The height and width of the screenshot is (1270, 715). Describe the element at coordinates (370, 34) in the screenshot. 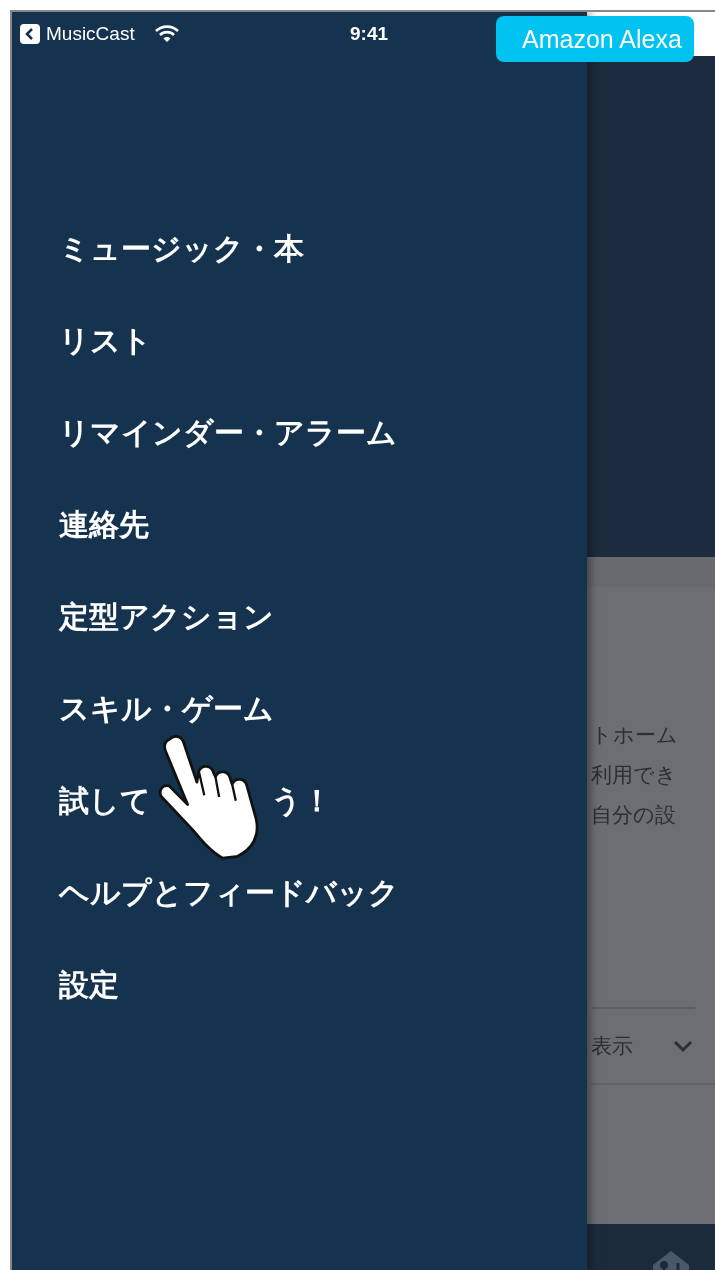

I see `status-time: 9:41` at that location.